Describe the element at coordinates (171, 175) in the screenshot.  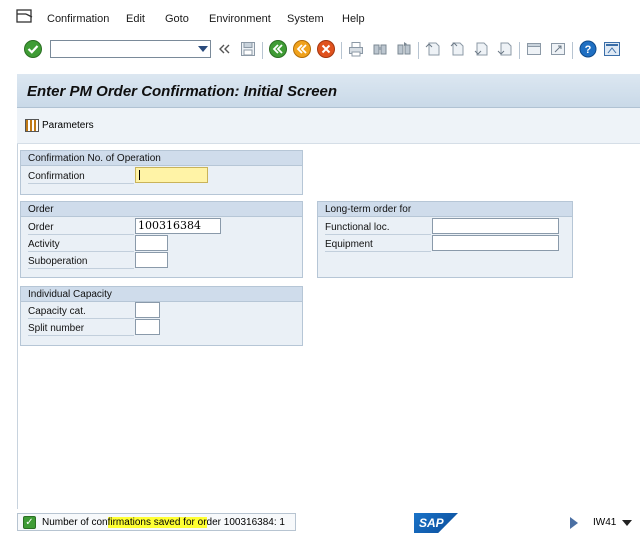
I see `confirmation-field` at that location.